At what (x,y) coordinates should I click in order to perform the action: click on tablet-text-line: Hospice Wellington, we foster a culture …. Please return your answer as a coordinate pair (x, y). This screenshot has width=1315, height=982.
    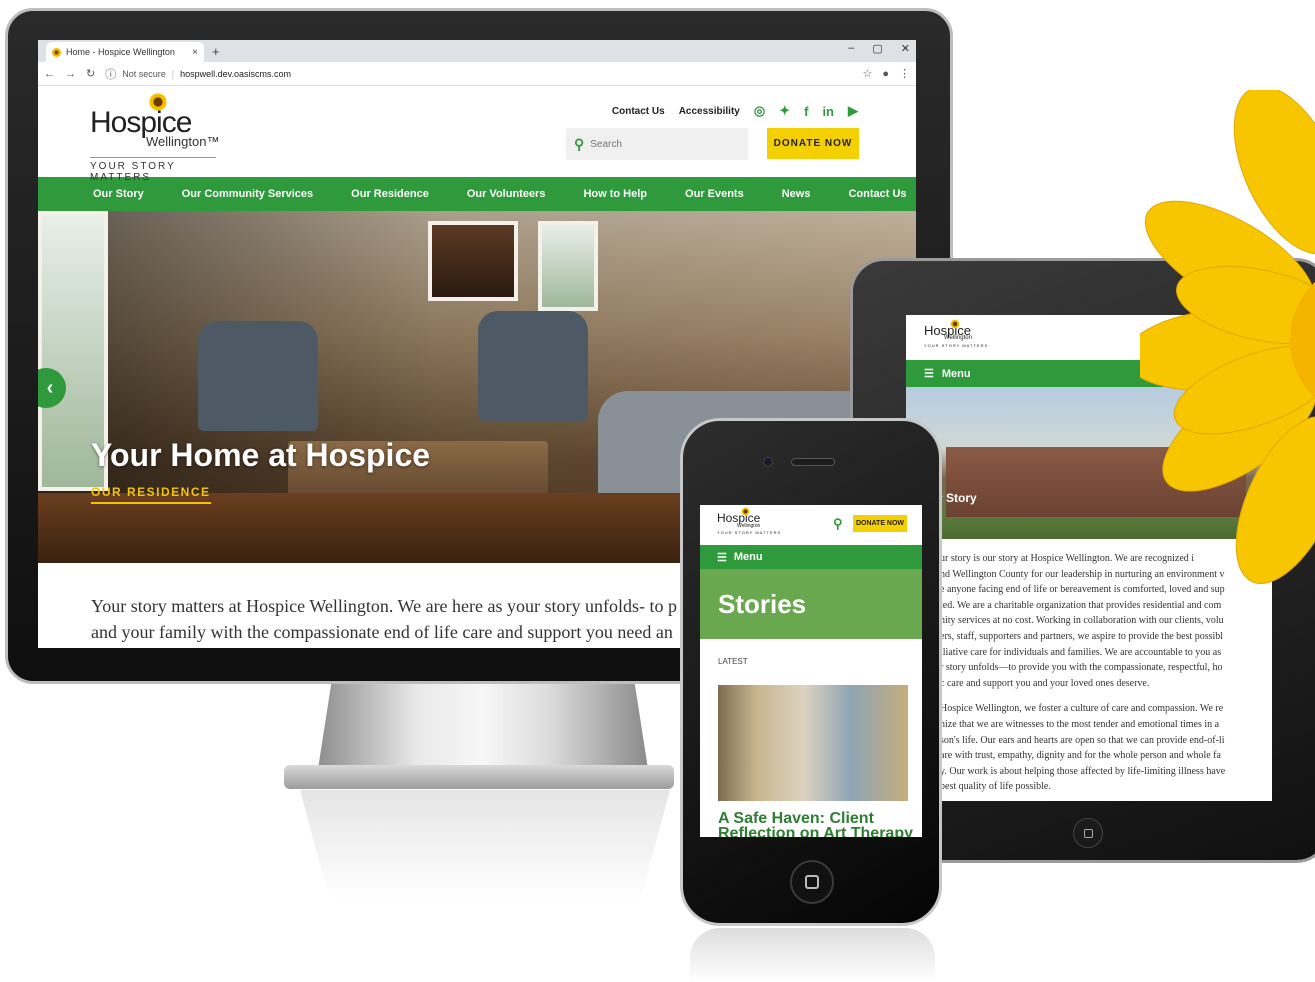
    Looking at the image, I should click on (1082, 709).